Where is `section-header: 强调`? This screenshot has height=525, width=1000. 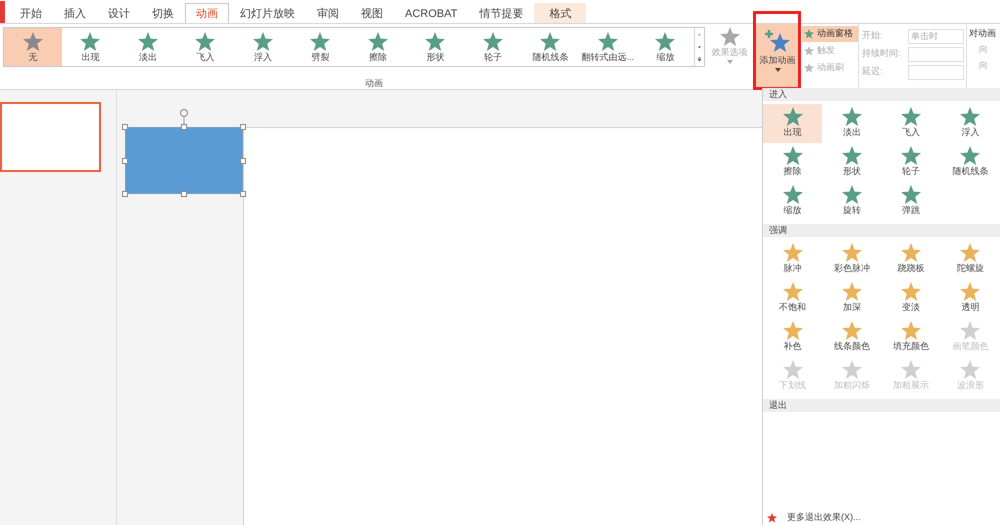 section-header: 强调 is located at coordinates (881, 230).